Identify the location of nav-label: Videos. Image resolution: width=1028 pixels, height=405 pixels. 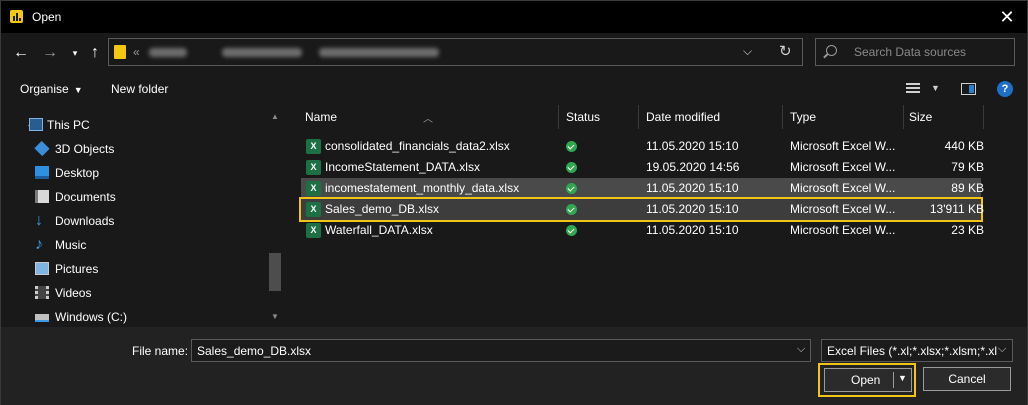
(73, 293).